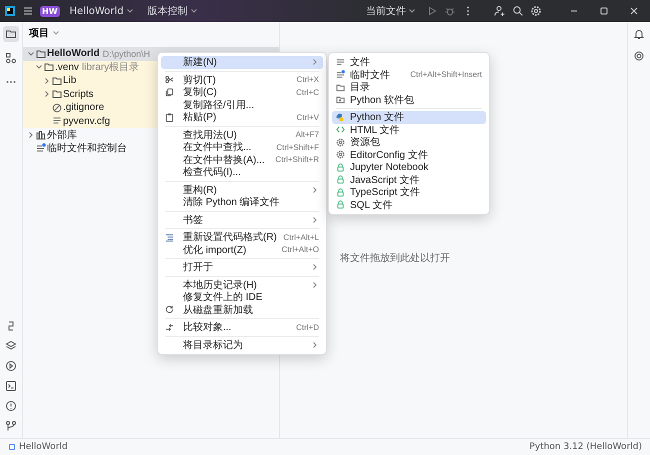 The height and width of the screenshot is (455, 650). I want to click on spiral-icon, so click(639, 56).